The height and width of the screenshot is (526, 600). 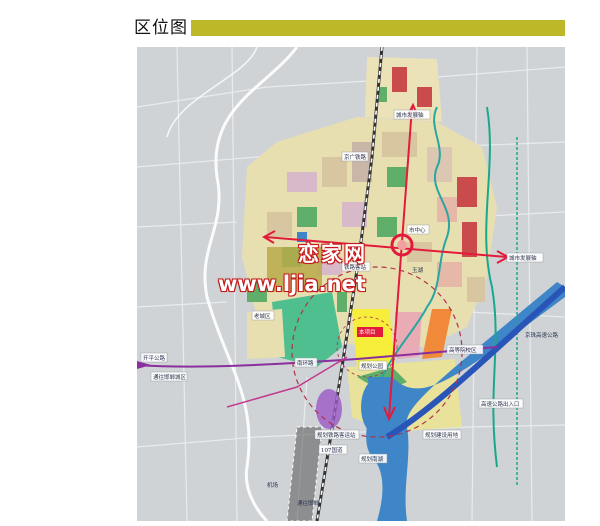 I want to click on label-old-city: 老城区, so click(x=262, y=316).